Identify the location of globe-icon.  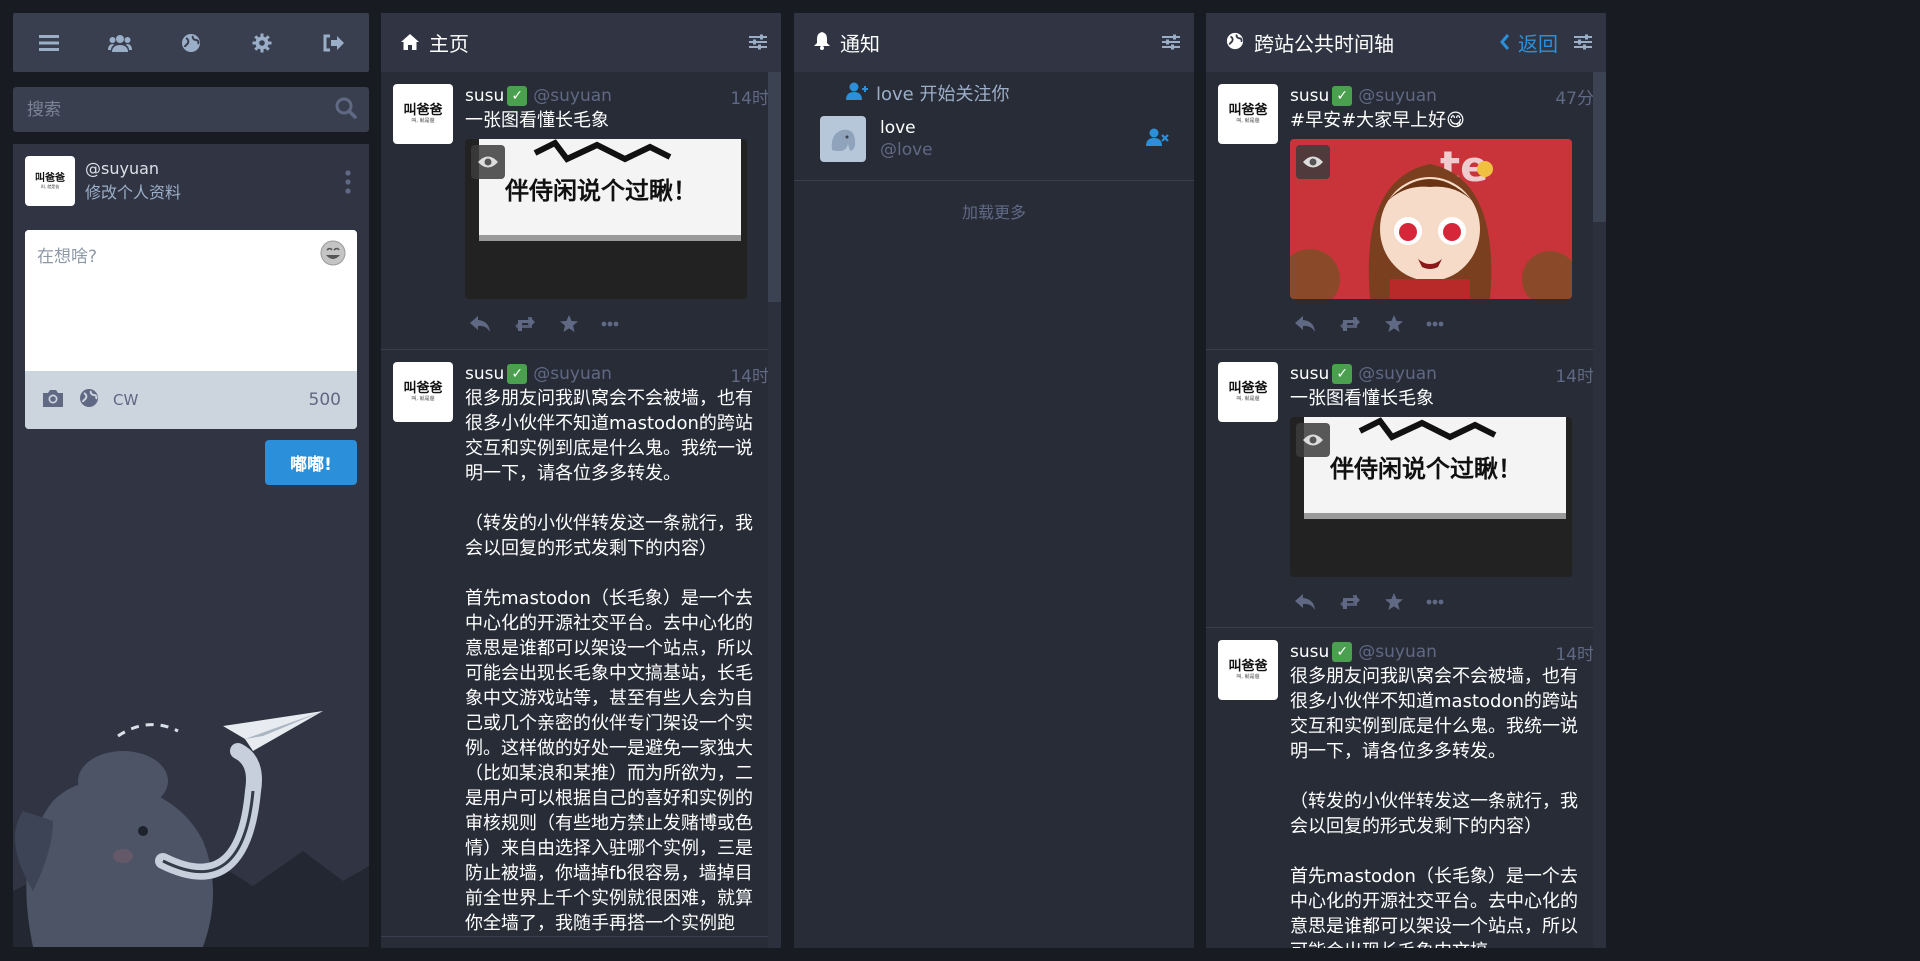
(191, 43).